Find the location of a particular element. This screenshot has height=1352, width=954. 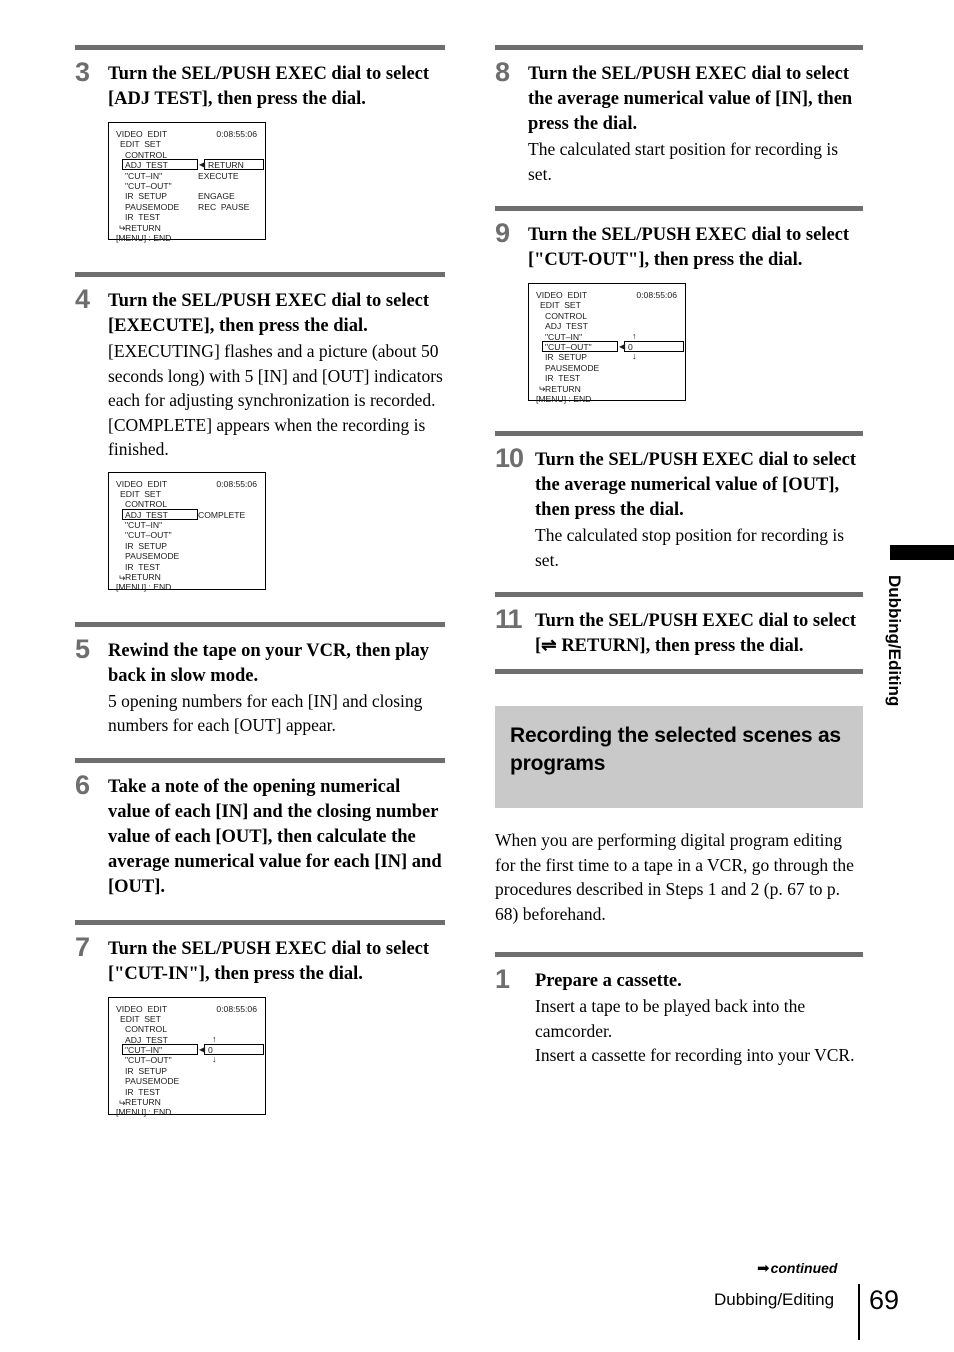

continued-text: continued is located at coordinates (804, 1268).